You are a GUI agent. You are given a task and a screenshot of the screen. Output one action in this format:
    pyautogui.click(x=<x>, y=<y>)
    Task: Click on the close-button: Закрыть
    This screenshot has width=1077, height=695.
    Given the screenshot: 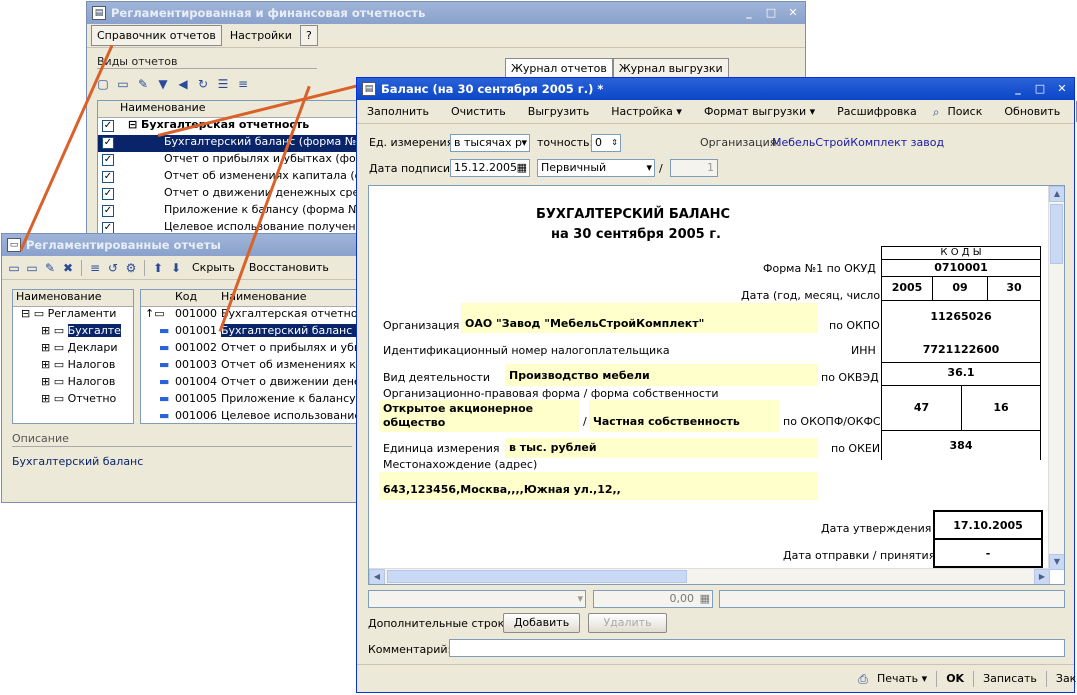 What is the action you would take?
    pyautogui.click(x=1063, y=678)
    